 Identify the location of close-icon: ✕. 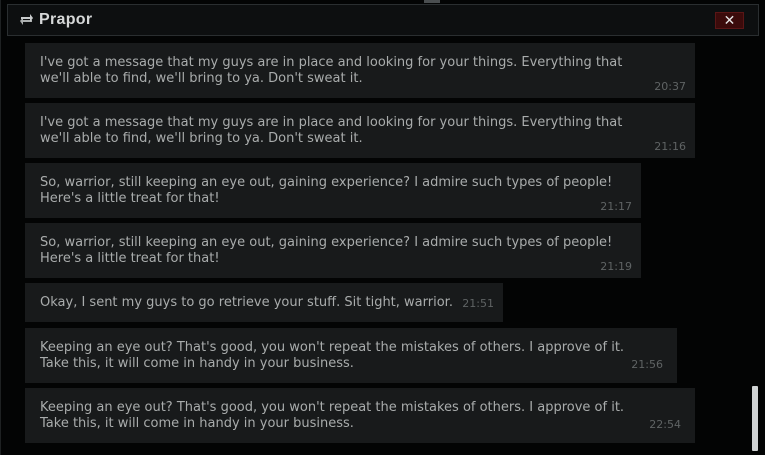
(729, 20).